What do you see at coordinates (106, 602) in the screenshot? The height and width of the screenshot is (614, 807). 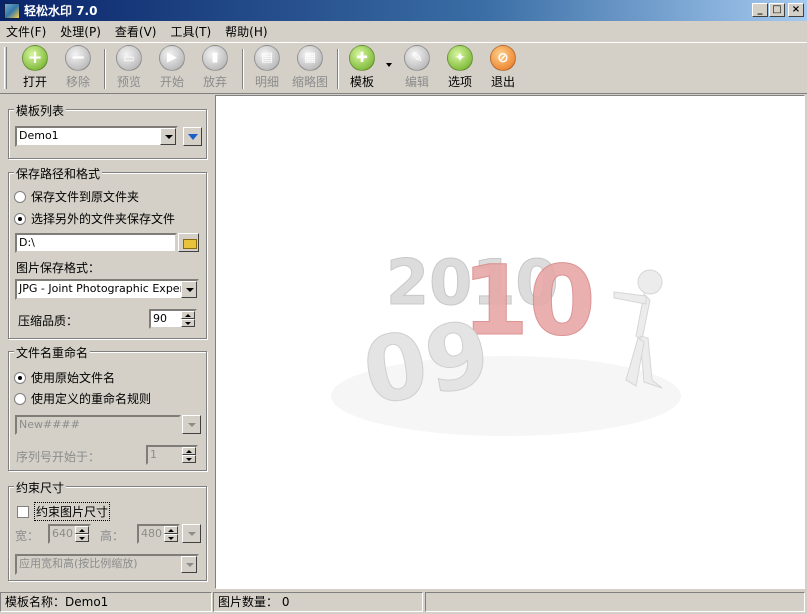 I see `status-template-name: 模板名称：Demo1` at bounding box center [106, 602].